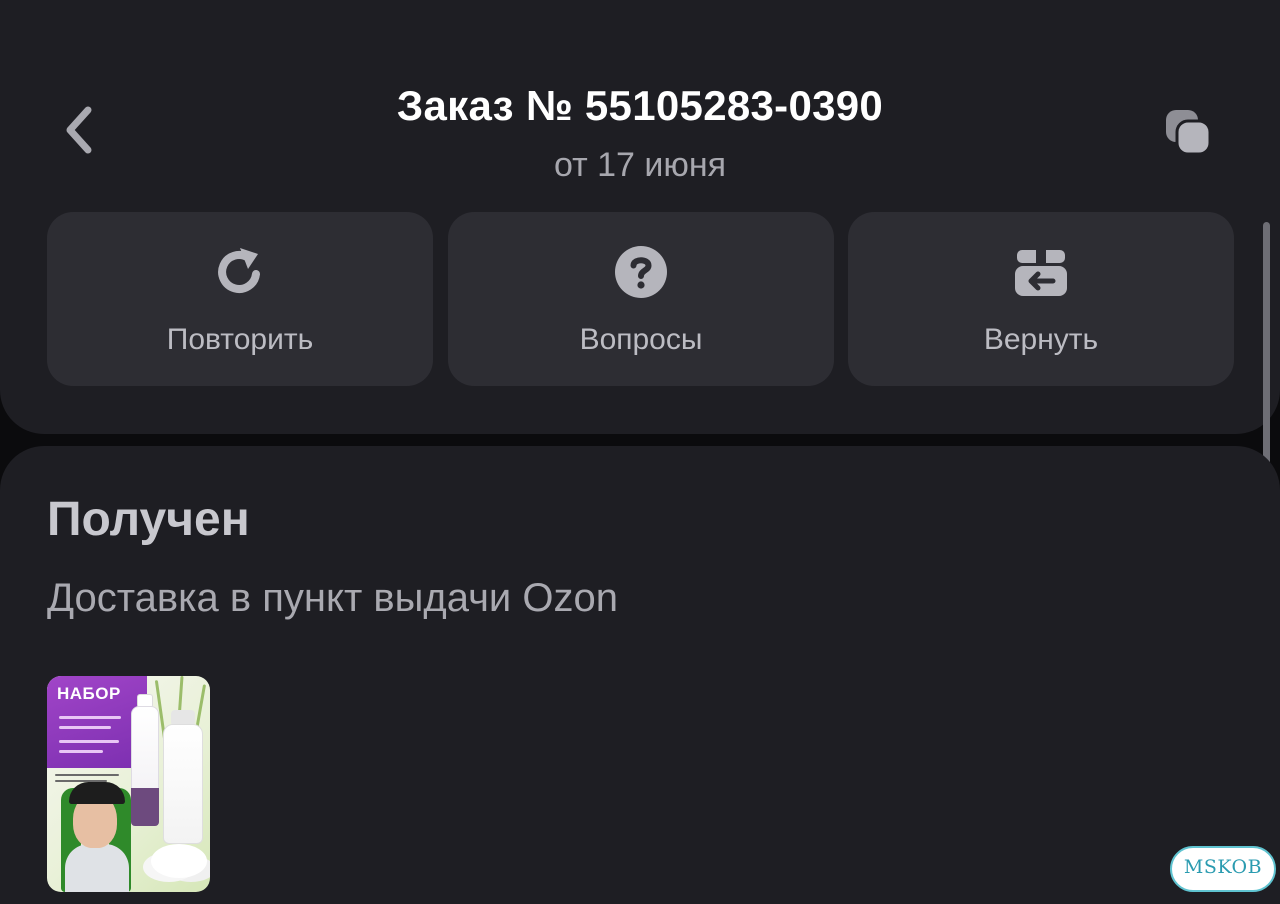 This screenshot has width=1280, height=904. What do you see at coordinates (97, 793) in the screenshot?
I see `thumbnail-hair-top` at bounding box center [97, 793].